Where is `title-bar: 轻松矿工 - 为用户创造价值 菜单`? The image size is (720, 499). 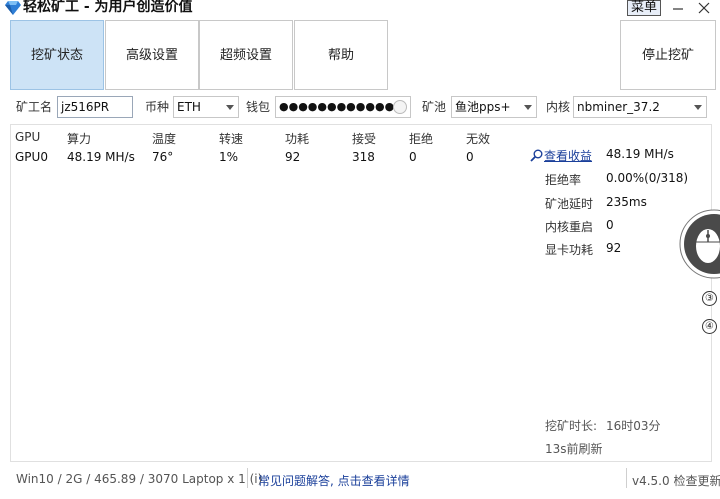
title-bar: 轻松矿工 - 为用户创造价值 菜单 is located at coordinates (360, 8).